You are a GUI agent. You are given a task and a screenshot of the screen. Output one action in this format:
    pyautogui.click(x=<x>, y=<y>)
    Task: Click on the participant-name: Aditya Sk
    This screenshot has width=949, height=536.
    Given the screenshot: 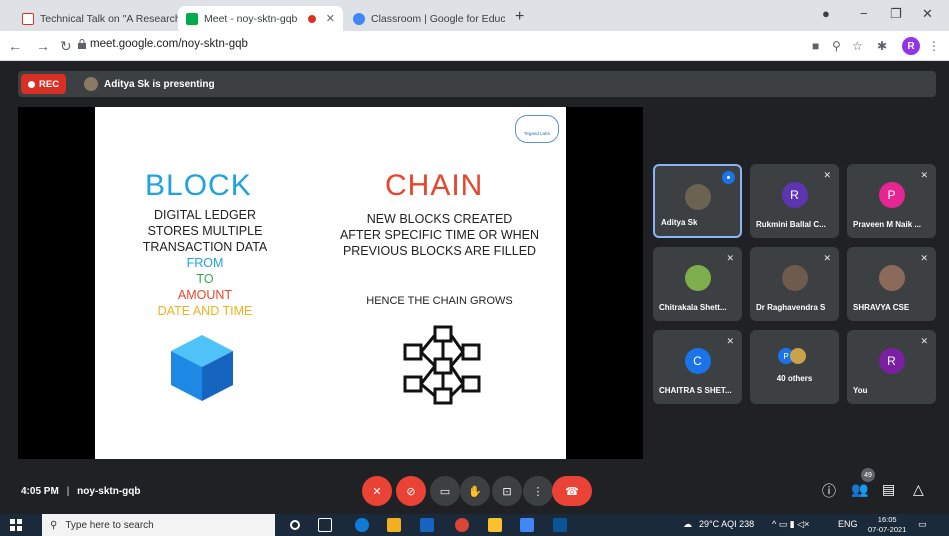 What is the action you would take?
    pyautogui.click(x=679, y=222)
    